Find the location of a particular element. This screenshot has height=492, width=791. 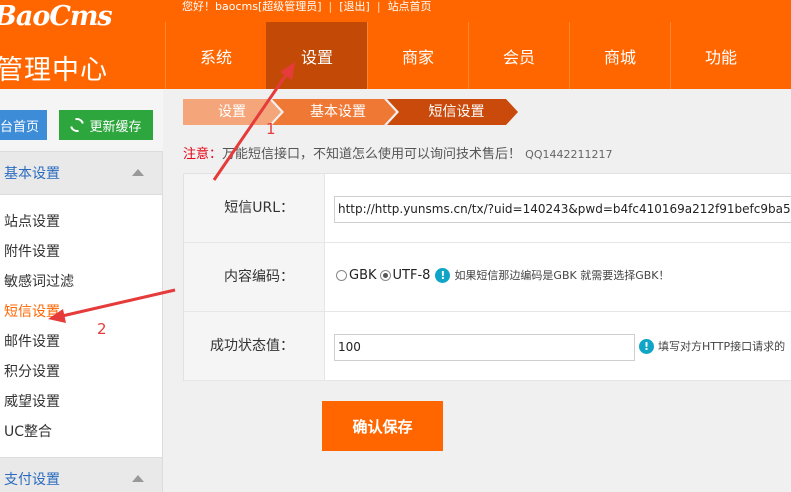

sidebar-item-attachment: 附件设置 is located at coordinates (81, 252).